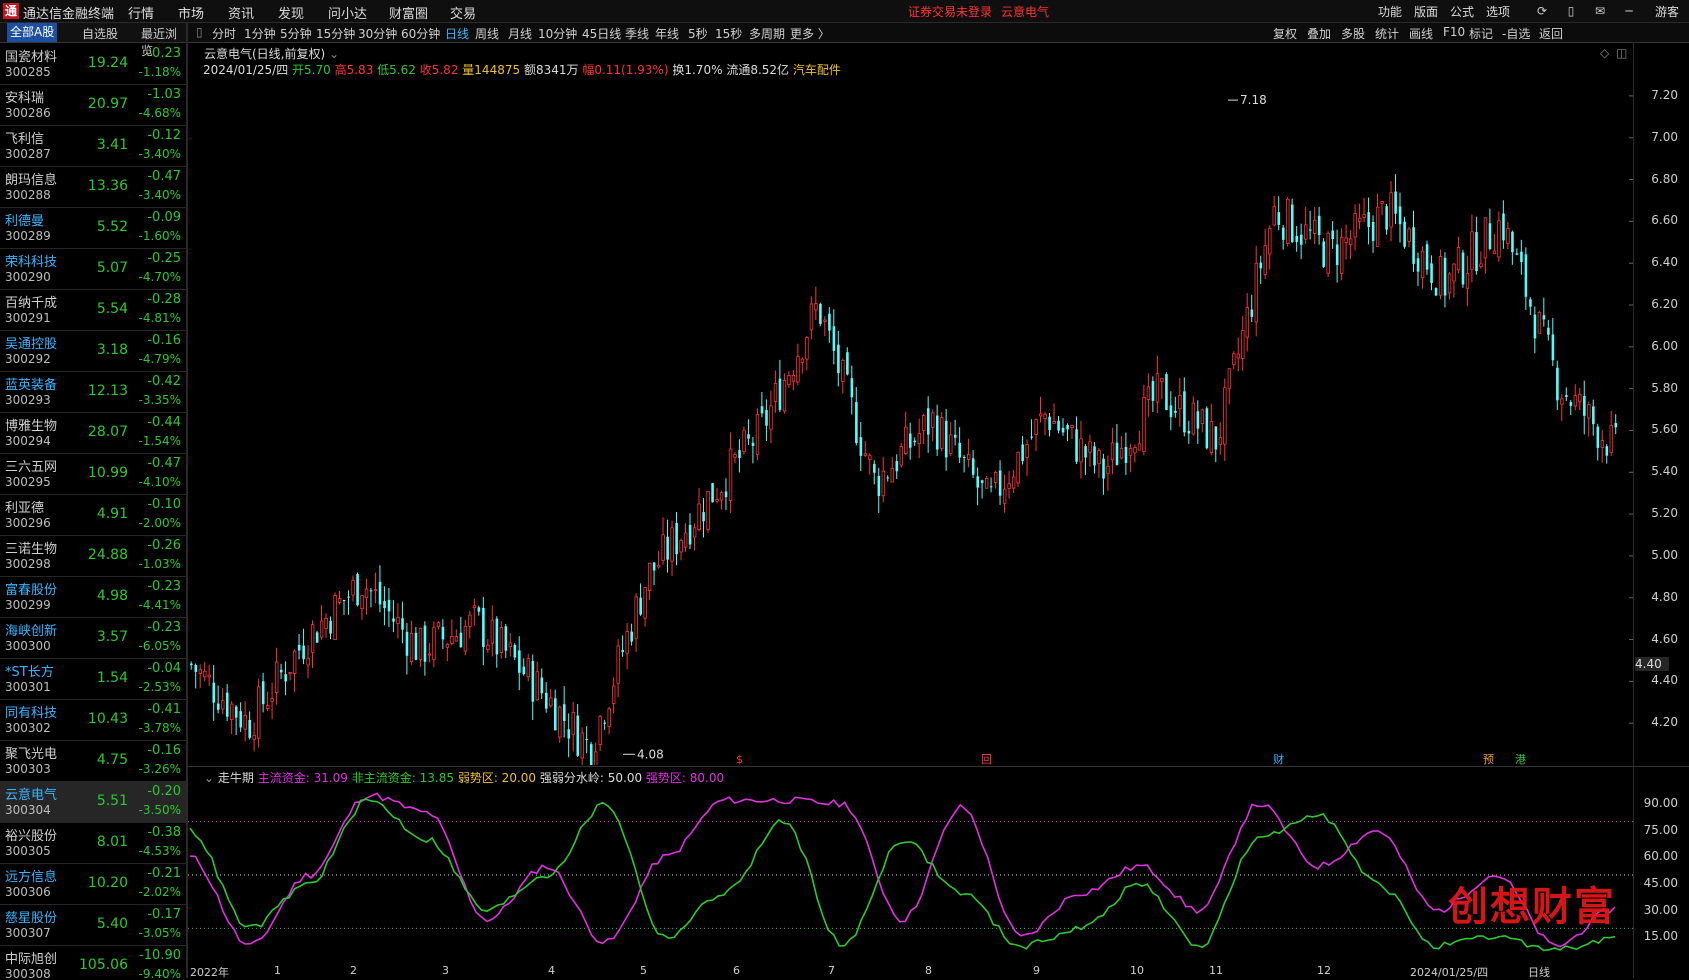 The image size is (1689, 980). What do you see at coordinates (141, 12) in the screenshot?
I see `menu-quotes: 行情` at bounding box center [141, 12].